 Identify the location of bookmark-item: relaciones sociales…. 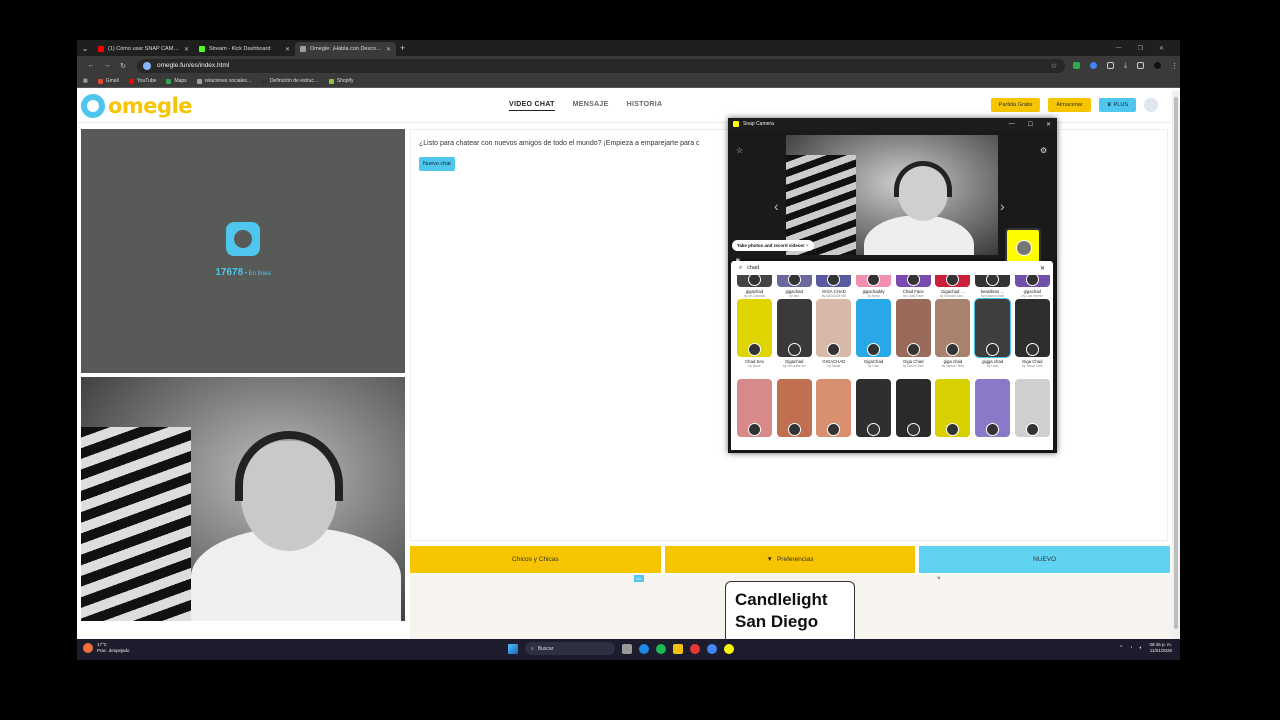
(224, 81).